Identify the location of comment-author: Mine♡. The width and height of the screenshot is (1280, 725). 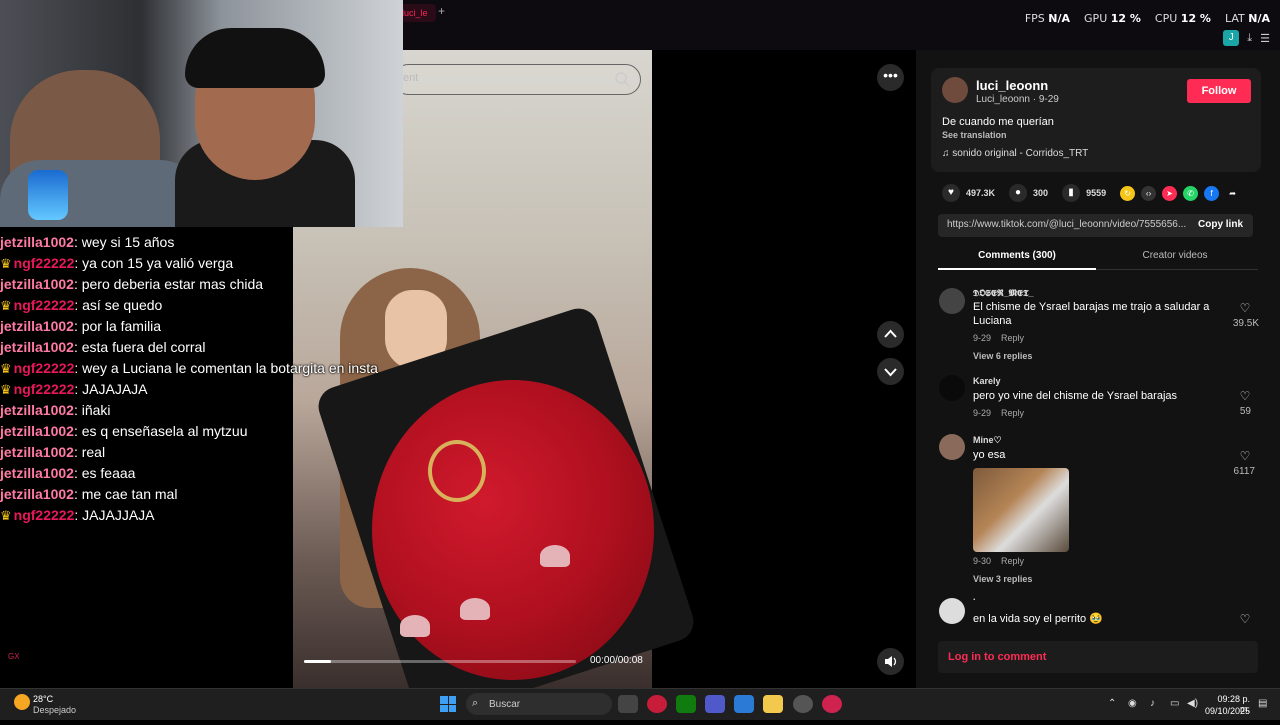
(987, 440).